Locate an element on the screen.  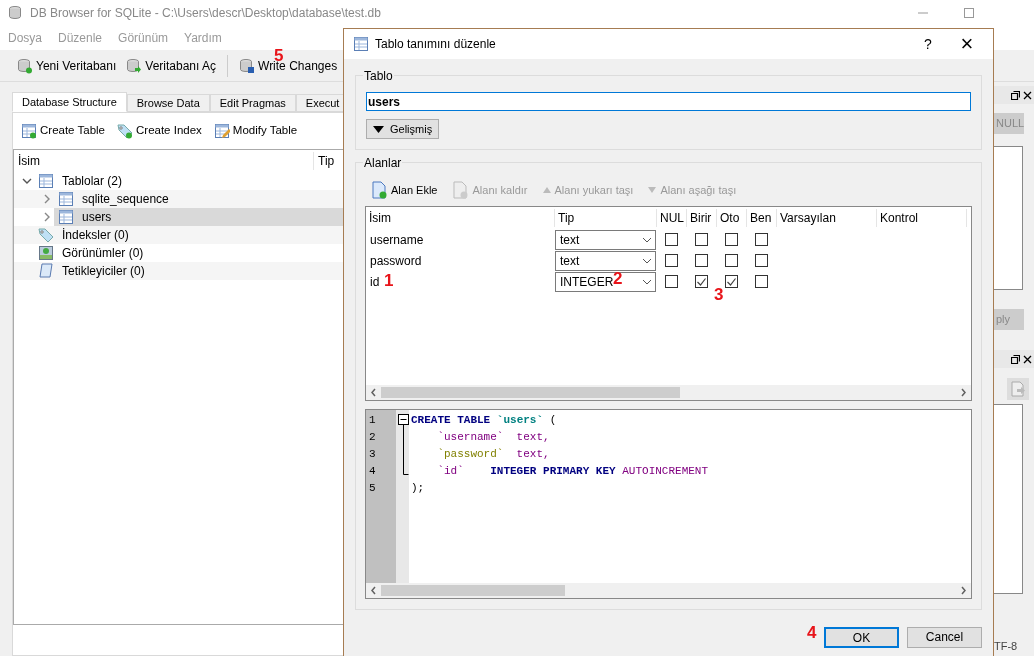
line-number: 3 is located at coordinates (372, 454).